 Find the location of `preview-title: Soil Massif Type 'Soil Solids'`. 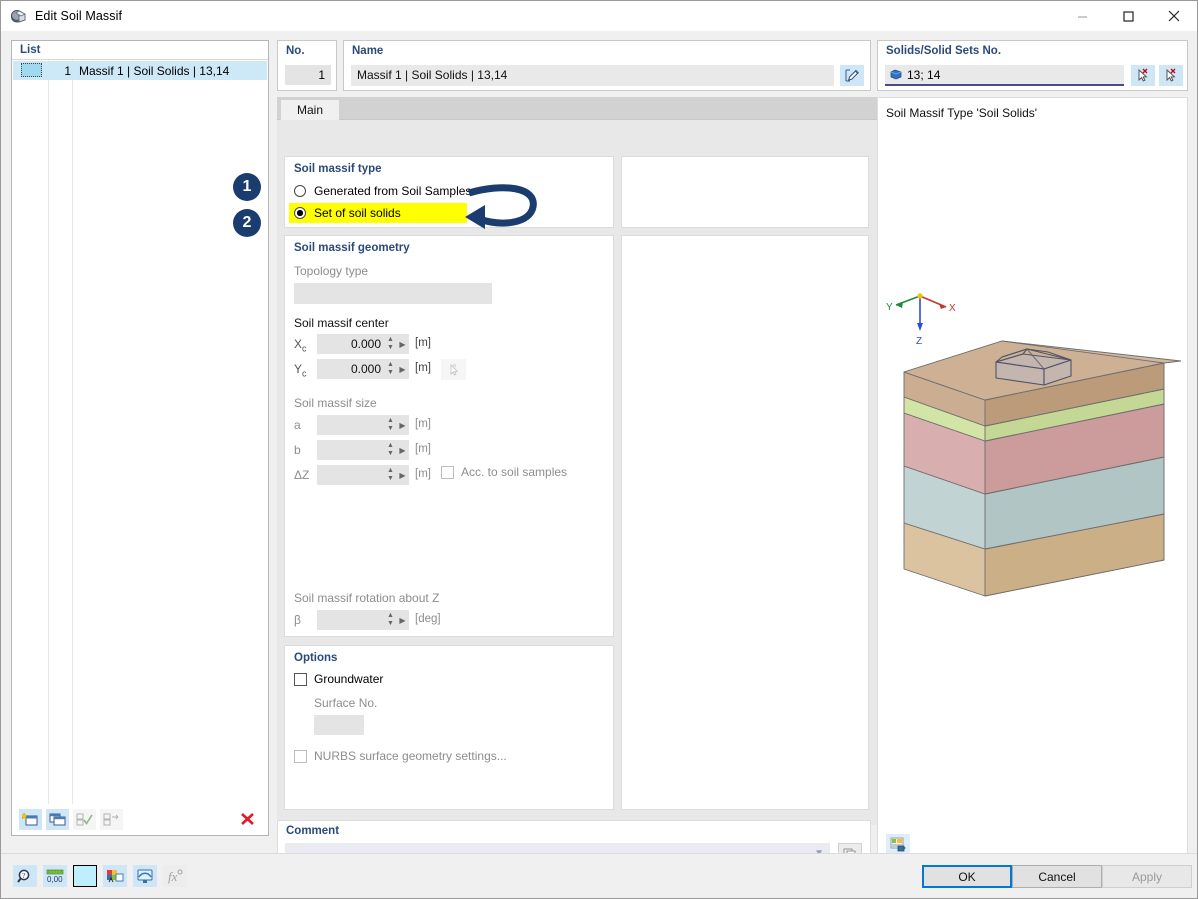

preview-title: Soil Massif Type 'Soil Solids' is located at coordinates (962, 113).